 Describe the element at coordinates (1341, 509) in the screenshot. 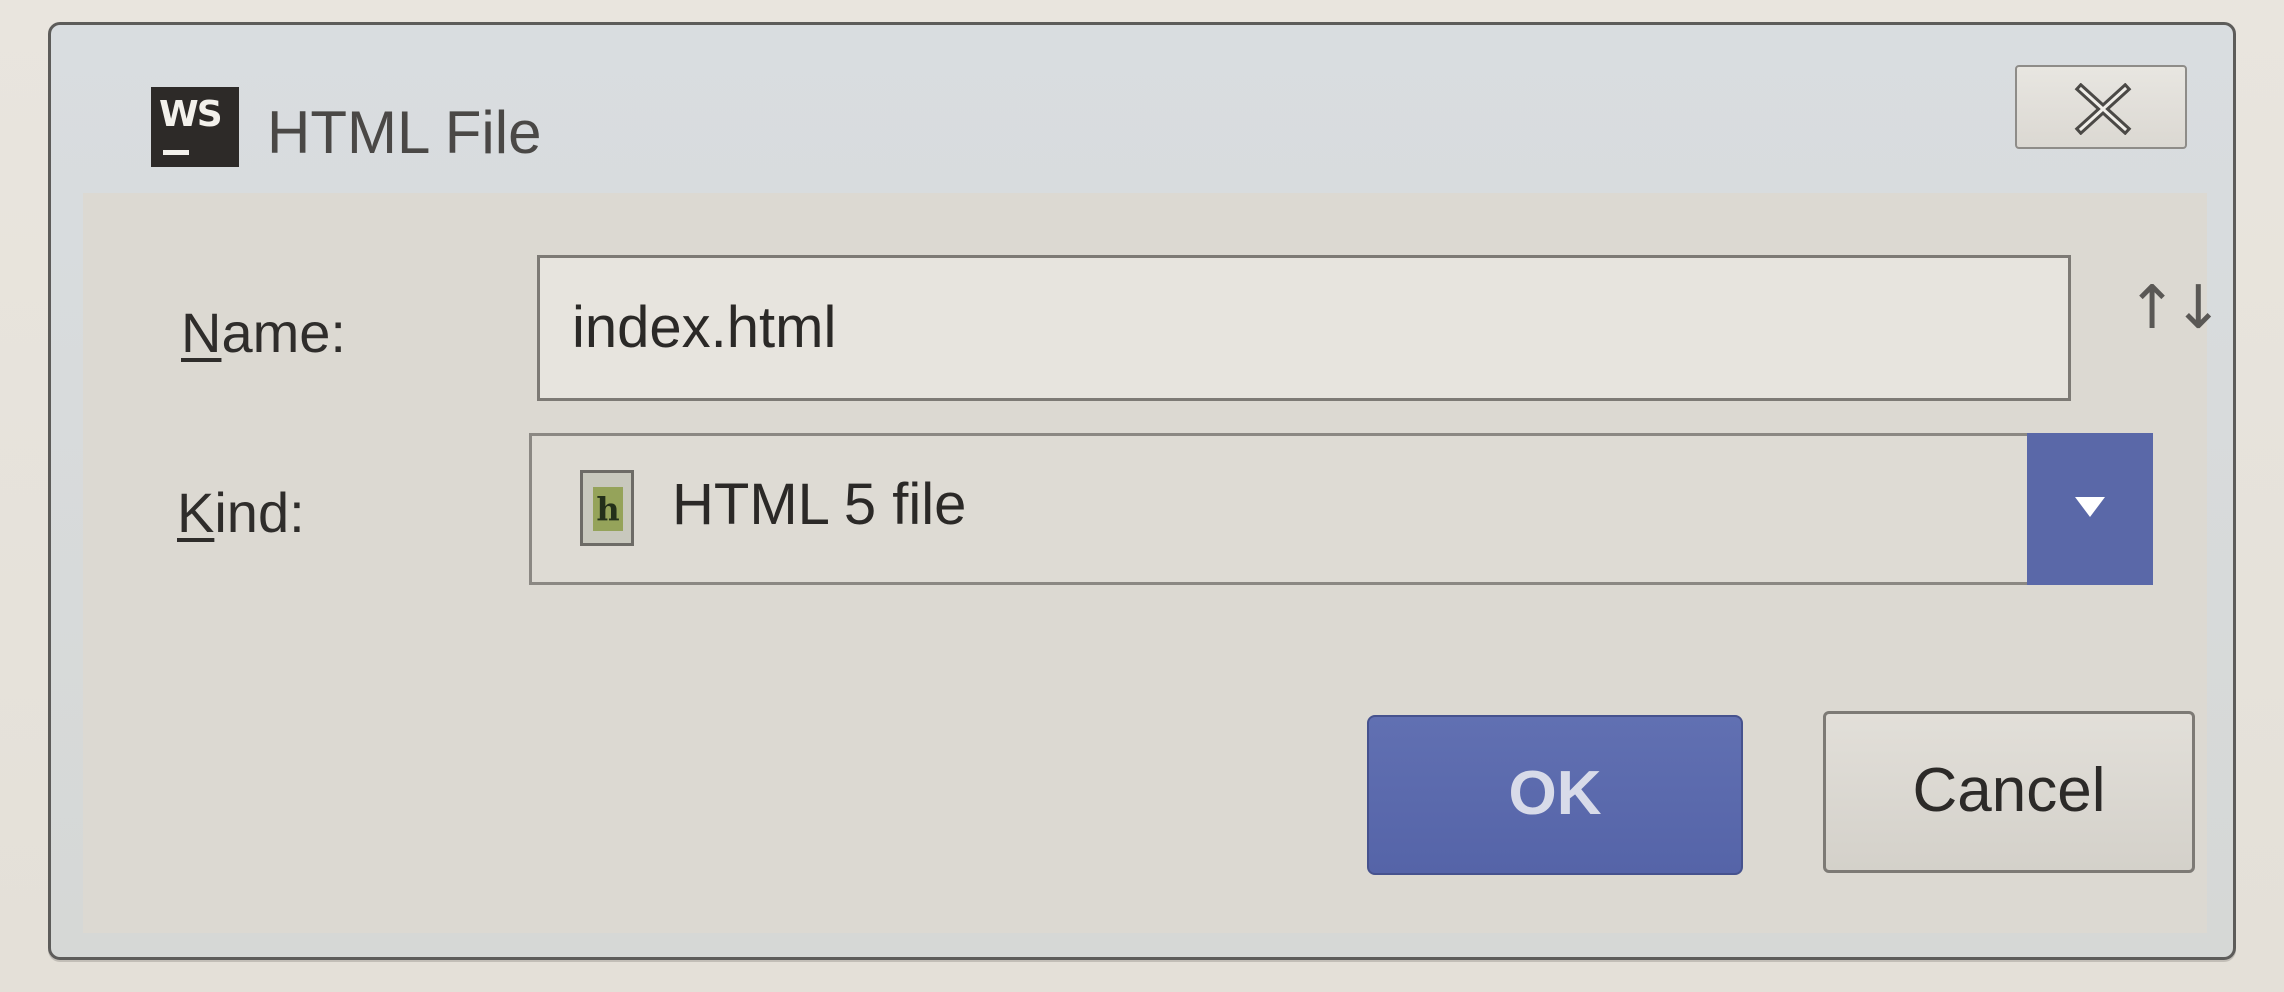

I see `kind-select: h HTML 5 file` at that location.